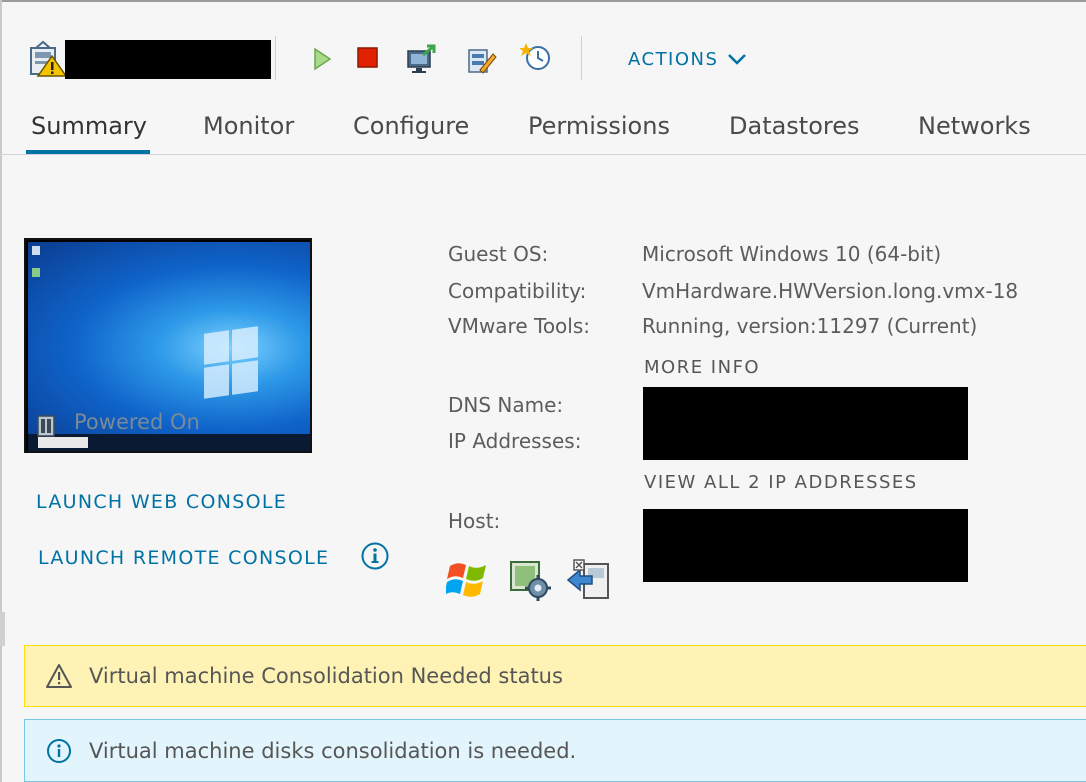 This screenshot has height=782, width=1086. I want to click on power-on-icon, so click(321, 59).